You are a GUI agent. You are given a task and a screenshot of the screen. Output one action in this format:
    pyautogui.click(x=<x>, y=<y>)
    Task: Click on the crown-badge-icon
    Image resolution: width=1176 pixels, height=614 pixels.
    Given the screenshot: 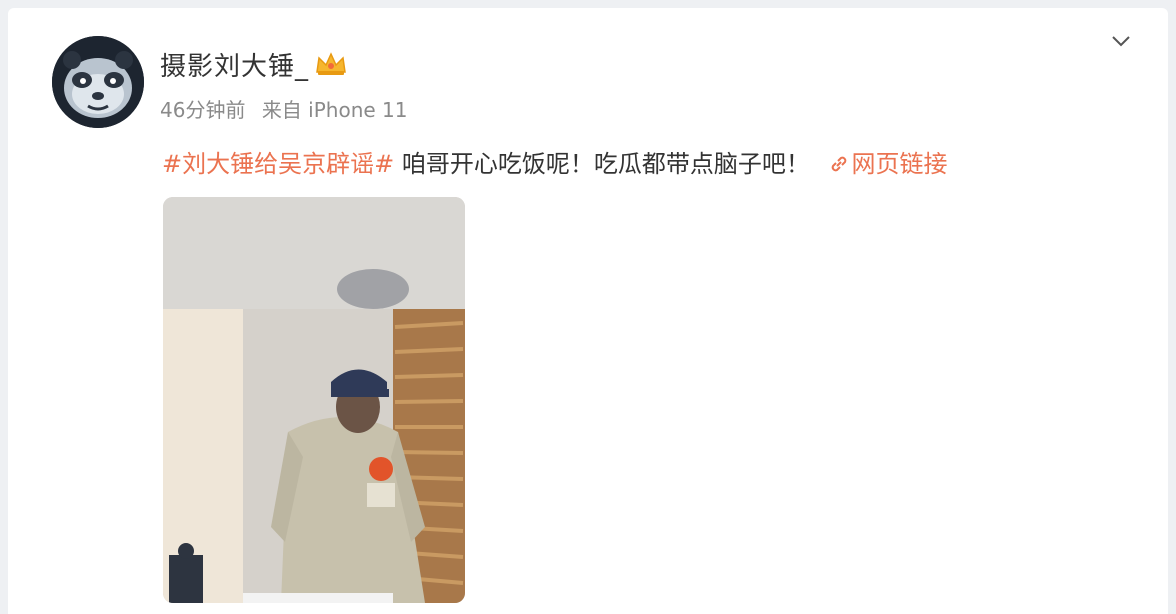 What is the action you would take?
    pyautogui.click(x=331, y=64)
    